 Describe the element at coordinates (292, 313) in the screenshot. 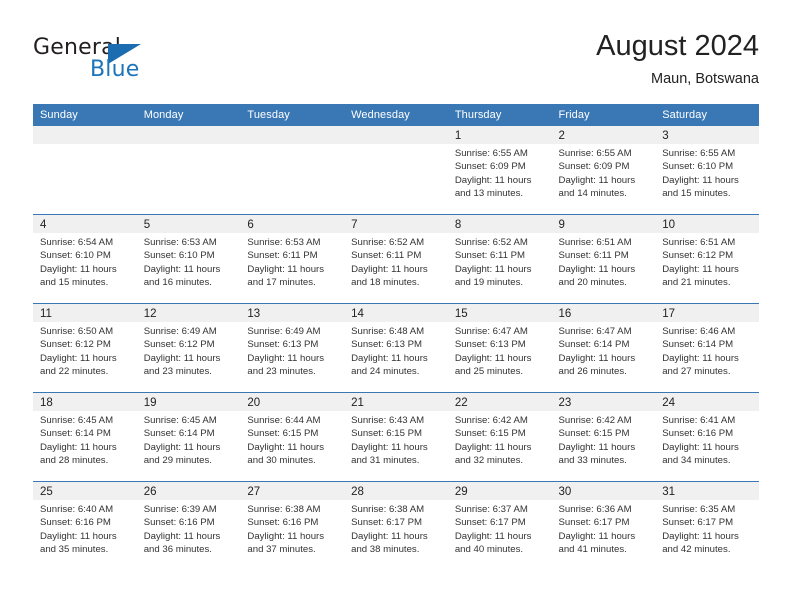

I see `day-number-band: 13` at that location.